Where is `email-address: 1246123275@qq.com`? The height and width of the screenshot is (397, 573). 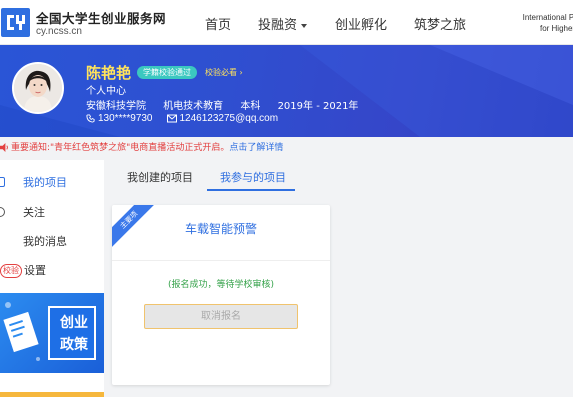 email-address: 1246123275@qq.com is located at coordinates (229, 118).